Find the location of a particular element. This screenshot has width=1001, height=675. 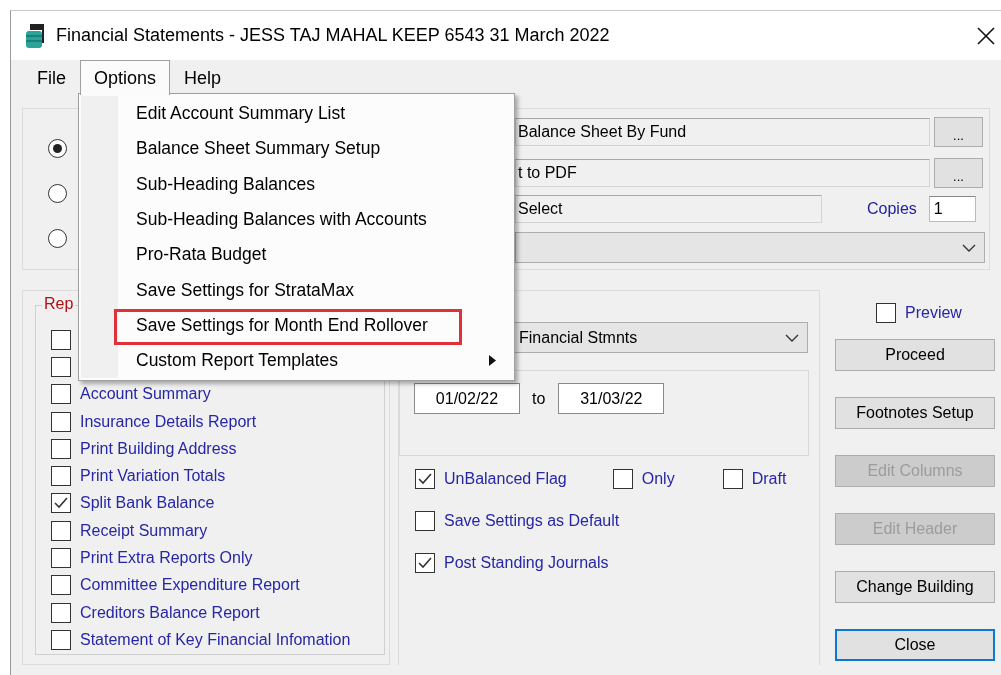

checkbox-label: Account Summary is located at coordinates (145, 394).